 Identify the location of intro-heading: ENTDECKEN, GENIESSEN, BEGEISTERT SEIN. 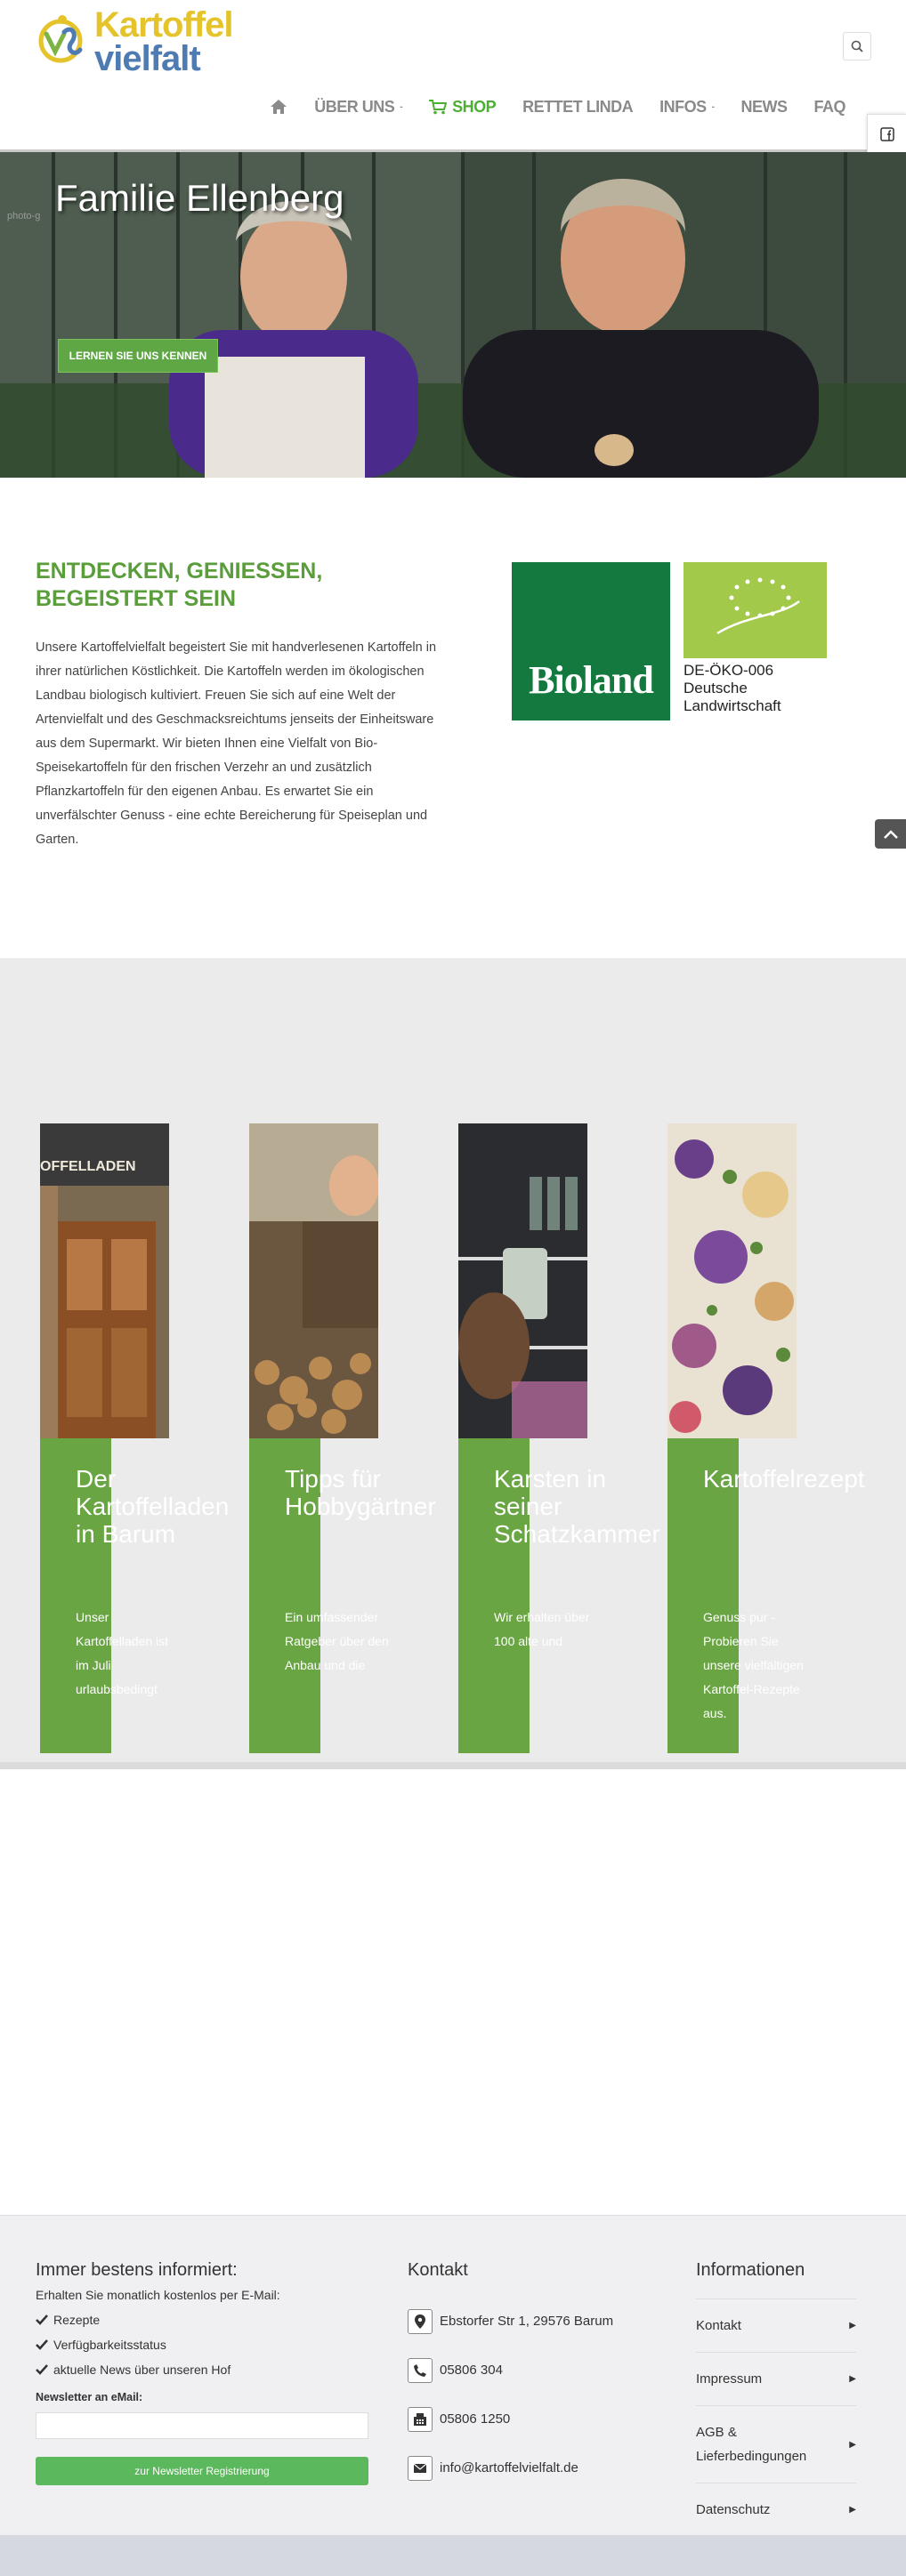
(179, 585).